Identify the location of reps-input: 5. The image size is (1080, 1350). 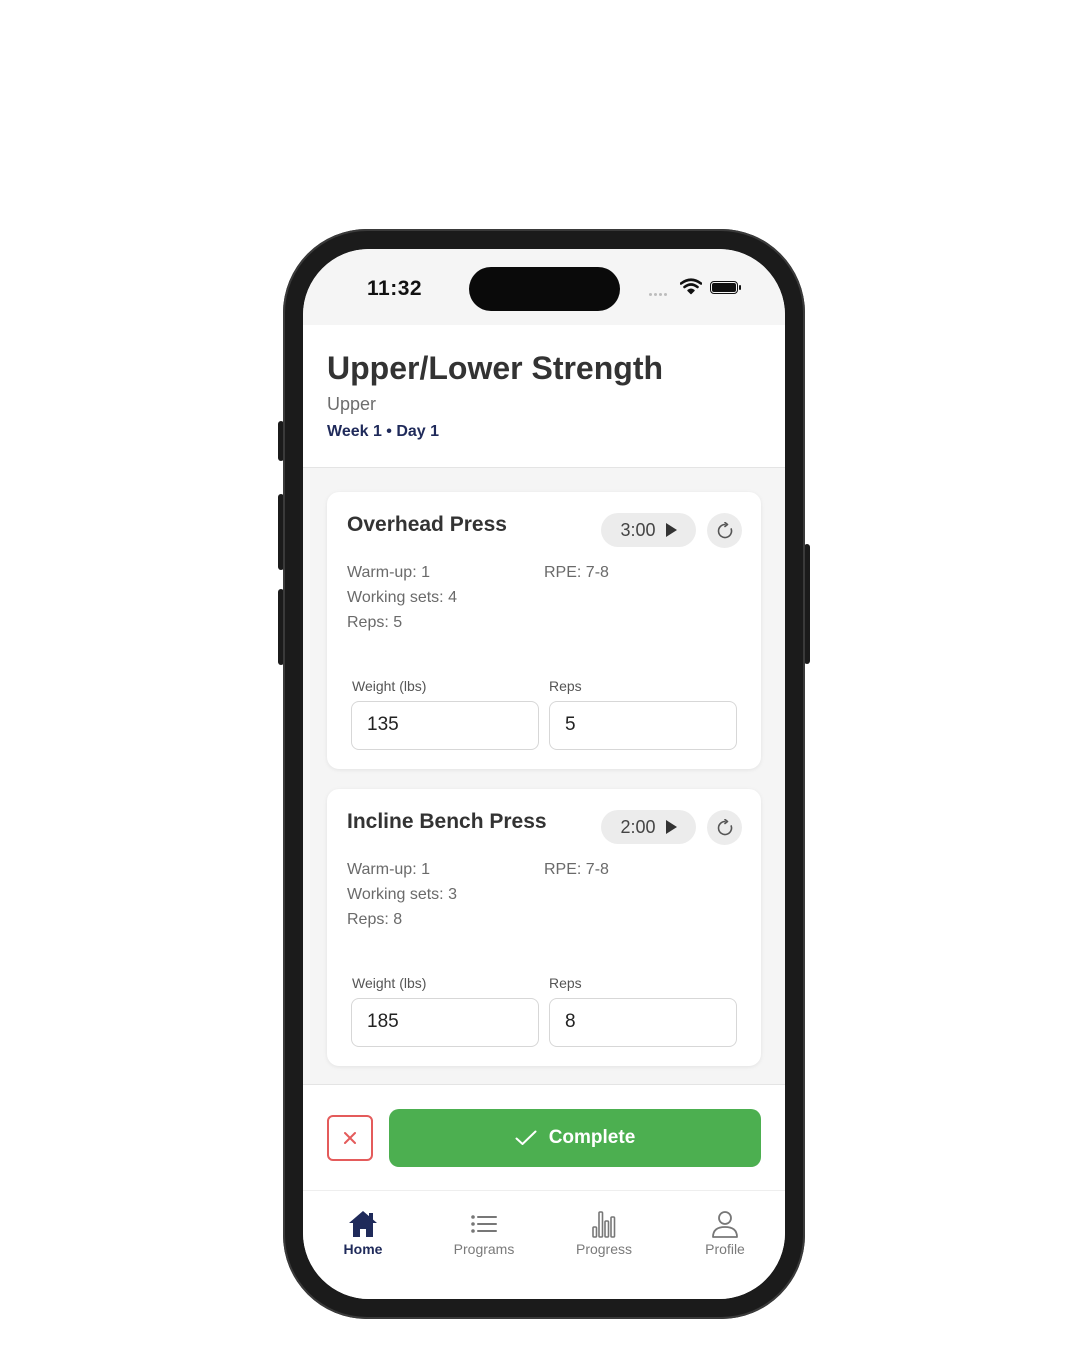
(643, 725).